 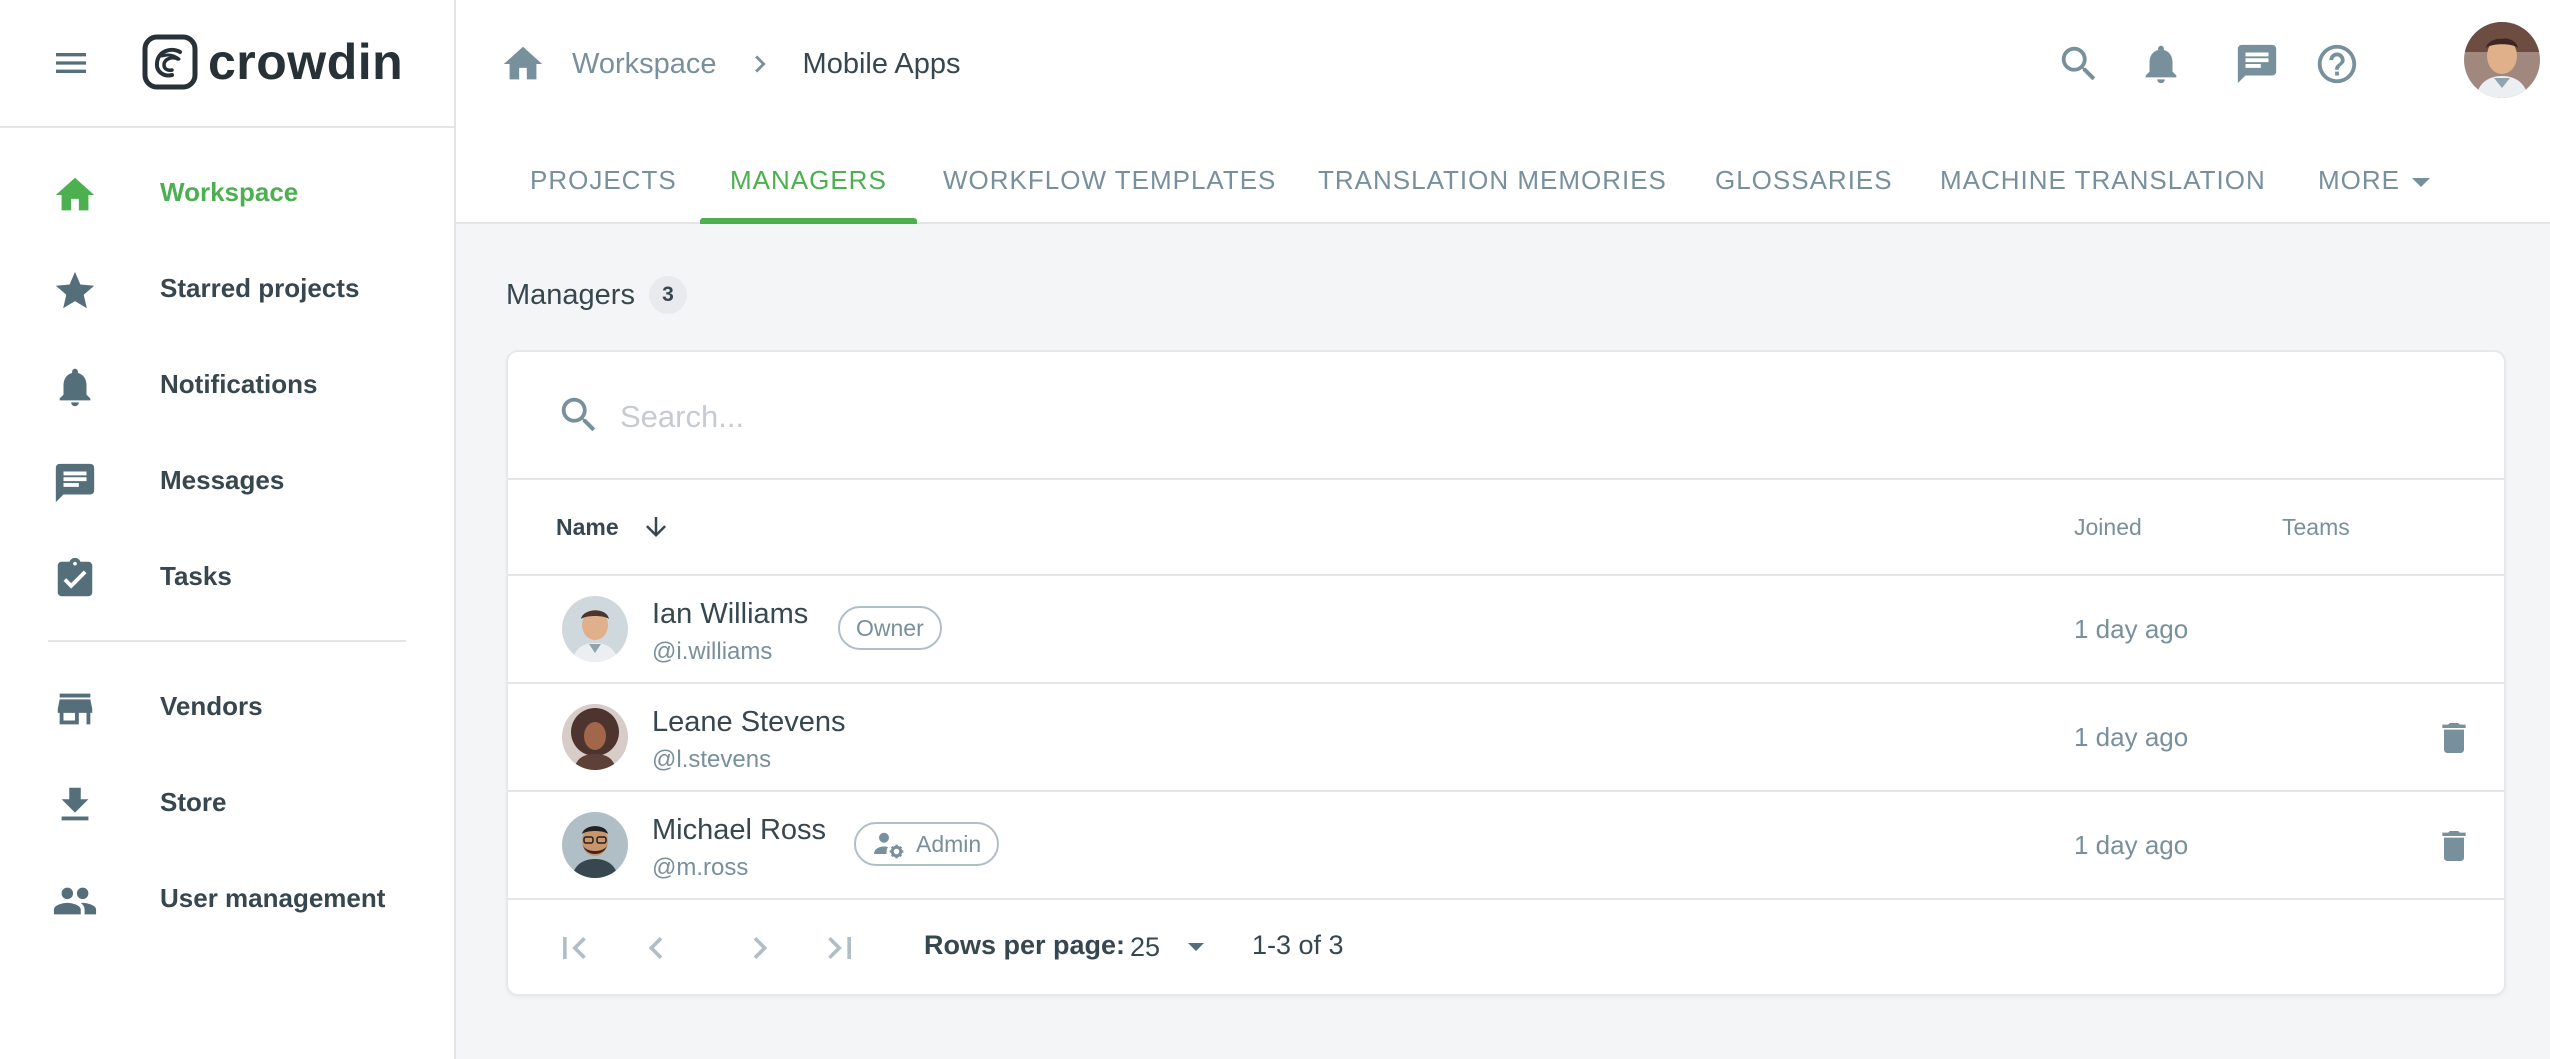 I want to click on sidebar-item-label: Workspace, so click(x=229, y=191).